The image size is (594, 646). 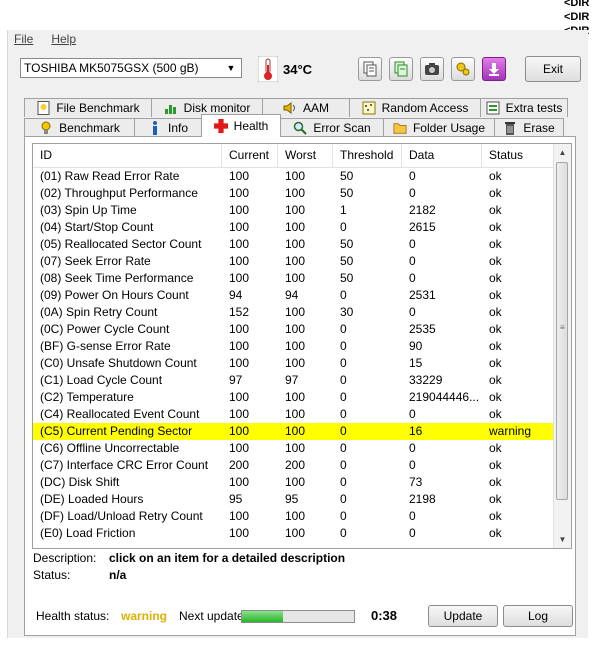 I want to click on table-row: (02) Throughput Performance 100 100 50 0 ok, so click(x=294, y=193).